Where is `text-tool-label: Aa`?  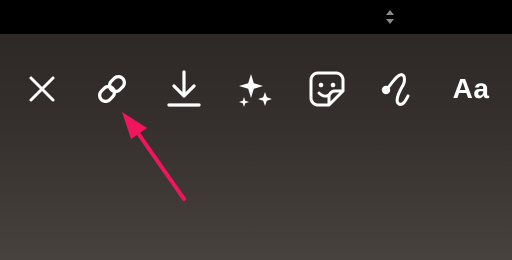 text-tool-label: Aa is located at coordinates (471, 88).